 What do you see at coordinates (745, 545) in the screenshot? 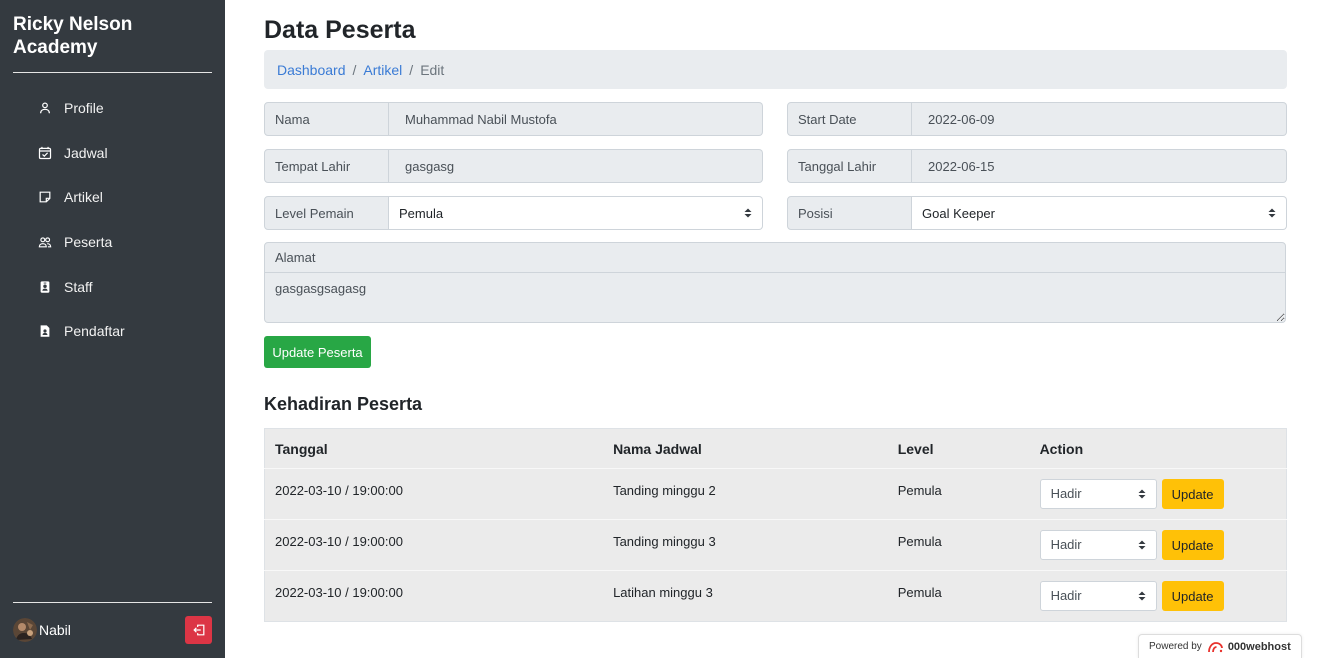
I see `cell-nama-jadwal: Tanding minggu 3` at bounding box center [745, 545].